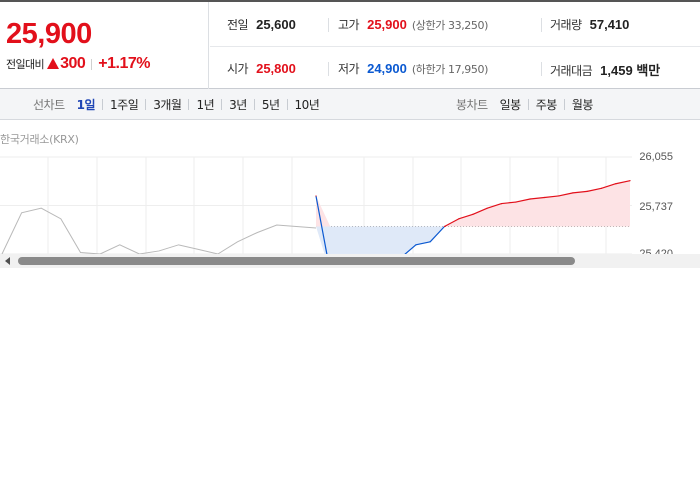 Image resolution: width=700 pixels, height=490 pixels. What do you see at coordinates (7, 261) in the screenshot?
I see `scroll-left-arrow-icon` at bounding box center [7, 261].